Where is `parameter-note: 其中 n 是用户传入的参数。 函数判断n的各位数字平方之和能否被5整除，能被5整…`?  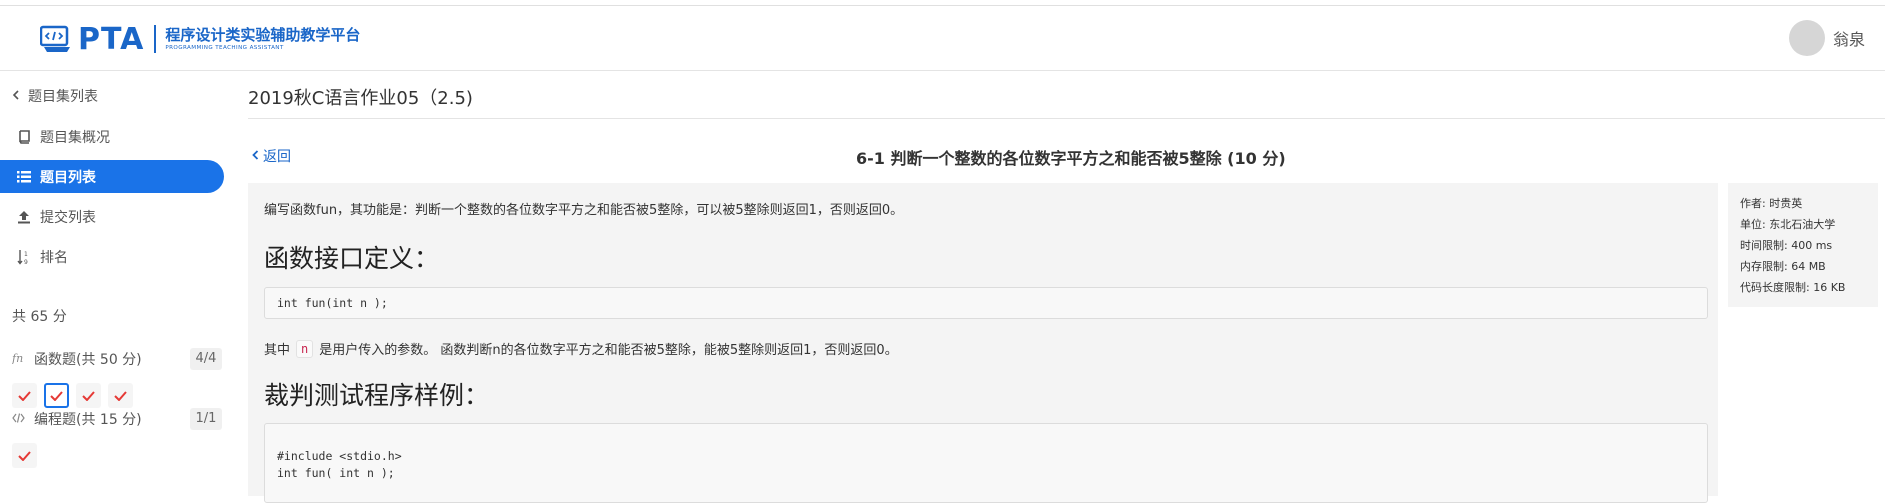 parameter-note: 其中 n 是用户传入的参数。 函数判断n的各位数字平方之和能否被5整除，能被5整… is located at coordinates (581, 348).